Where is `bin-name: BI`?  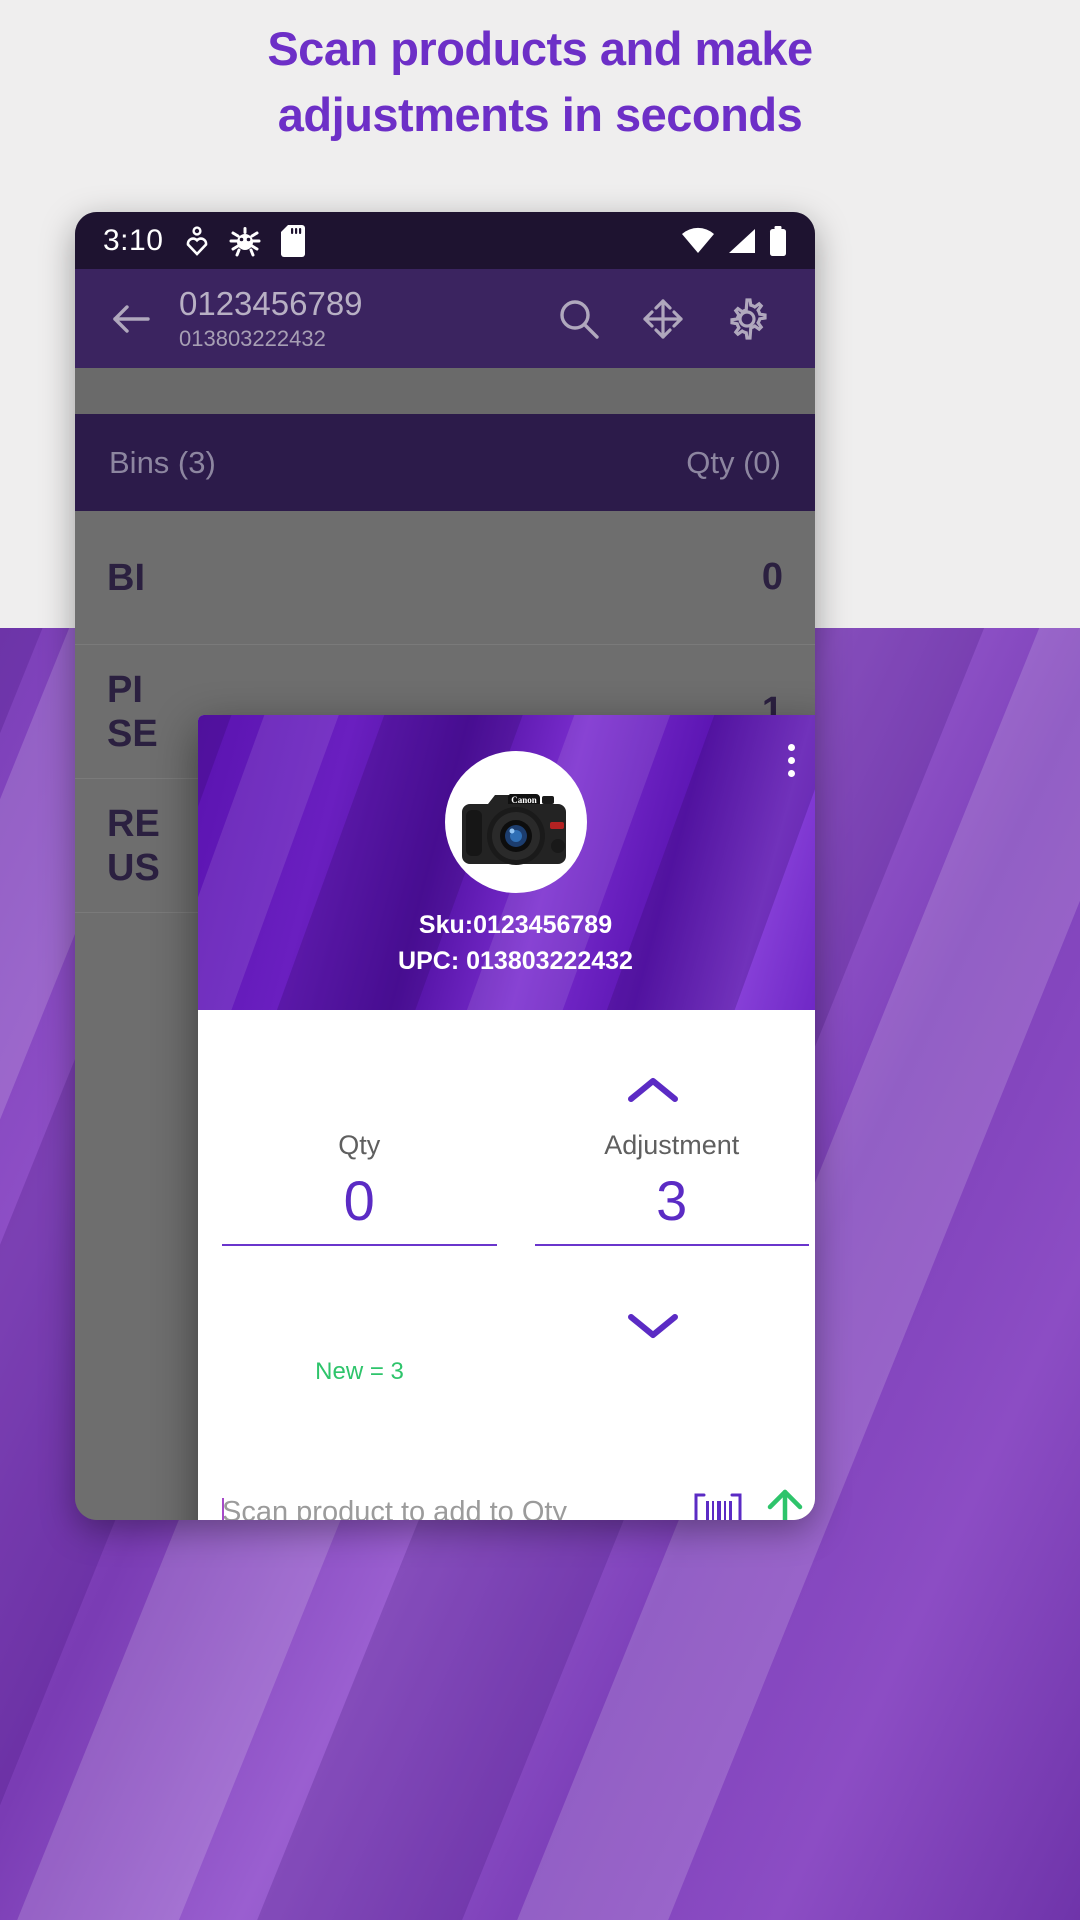
bin-name: BI is located at coordinates (126, 577).